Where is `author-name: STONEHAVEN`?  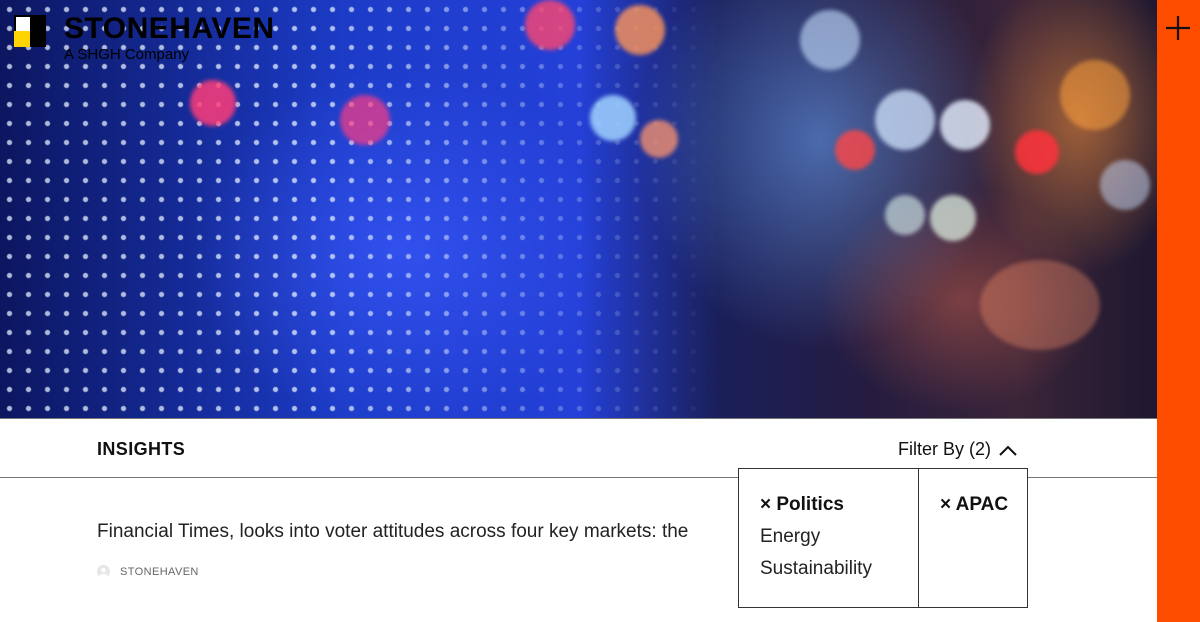 author-name: STONEHAVEN is located at coordinates (159, 571).